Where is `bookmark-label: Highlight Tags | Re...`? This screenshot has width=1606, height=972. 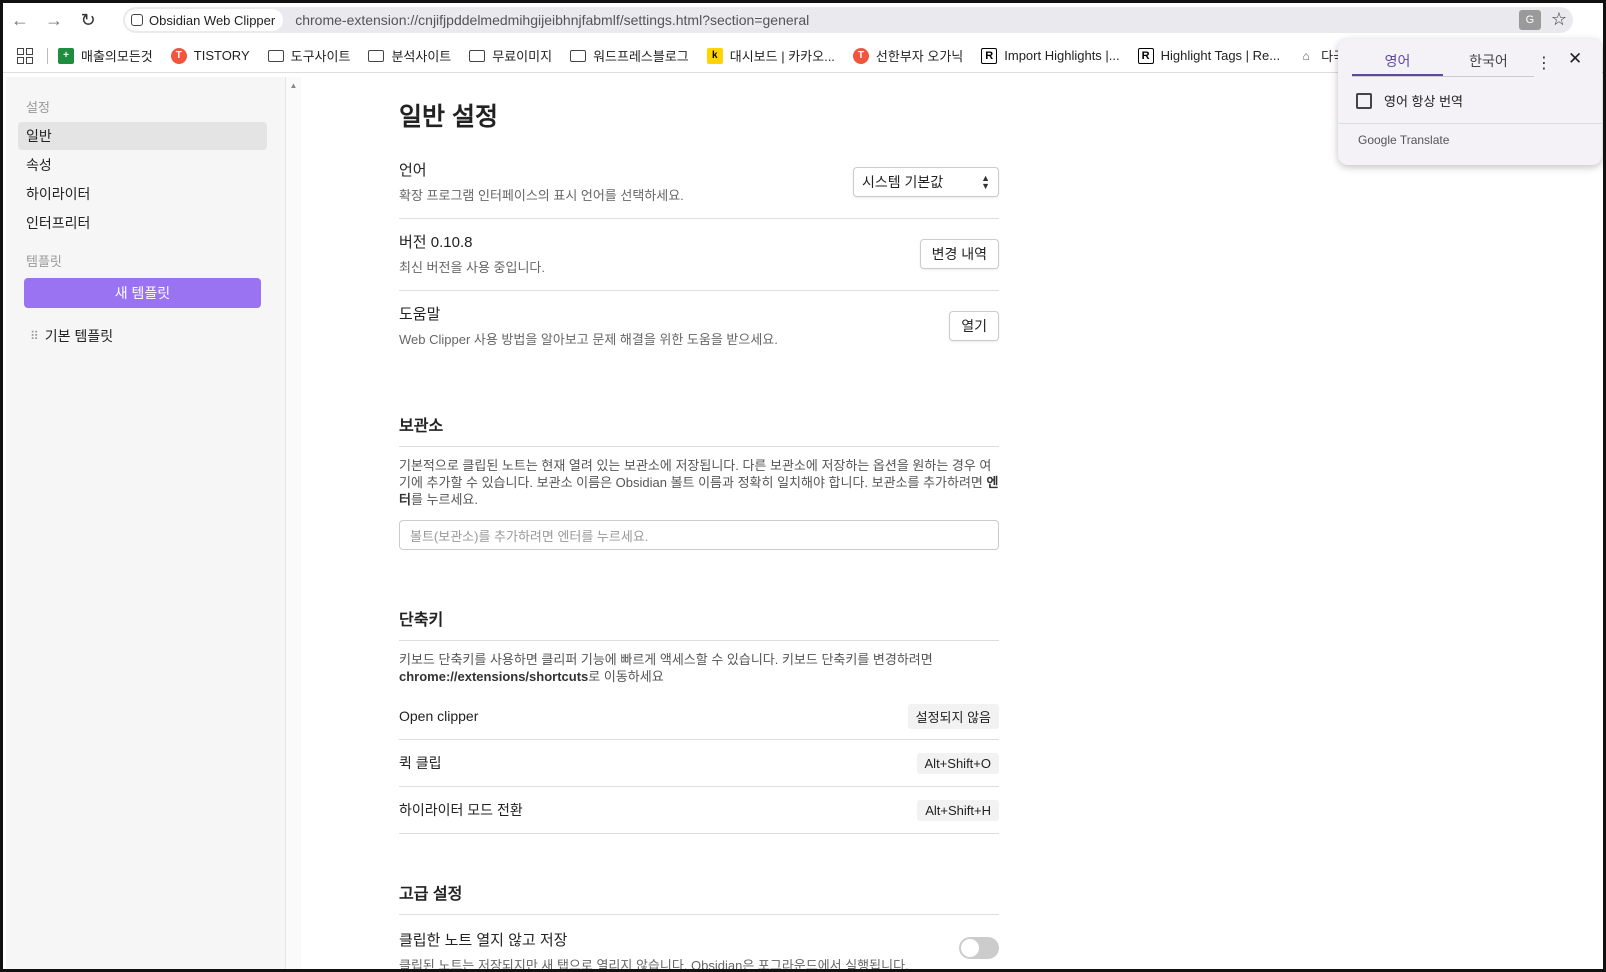
bookmark-label: Highlight Tags | Re... is located at coordinates (1220, 55).